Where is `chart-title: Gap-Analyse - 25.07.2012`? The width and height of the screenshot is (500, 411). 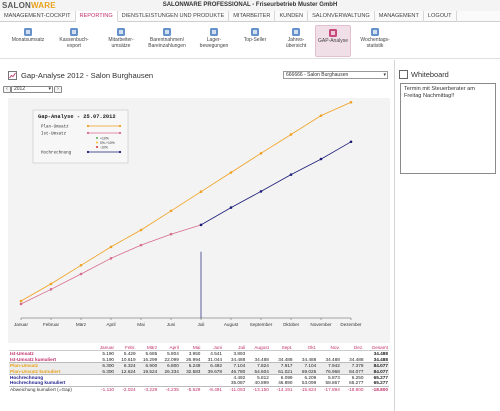 chart-title: Gap-Analyse - 25.07.2012 is located at coordinates (77, 117).